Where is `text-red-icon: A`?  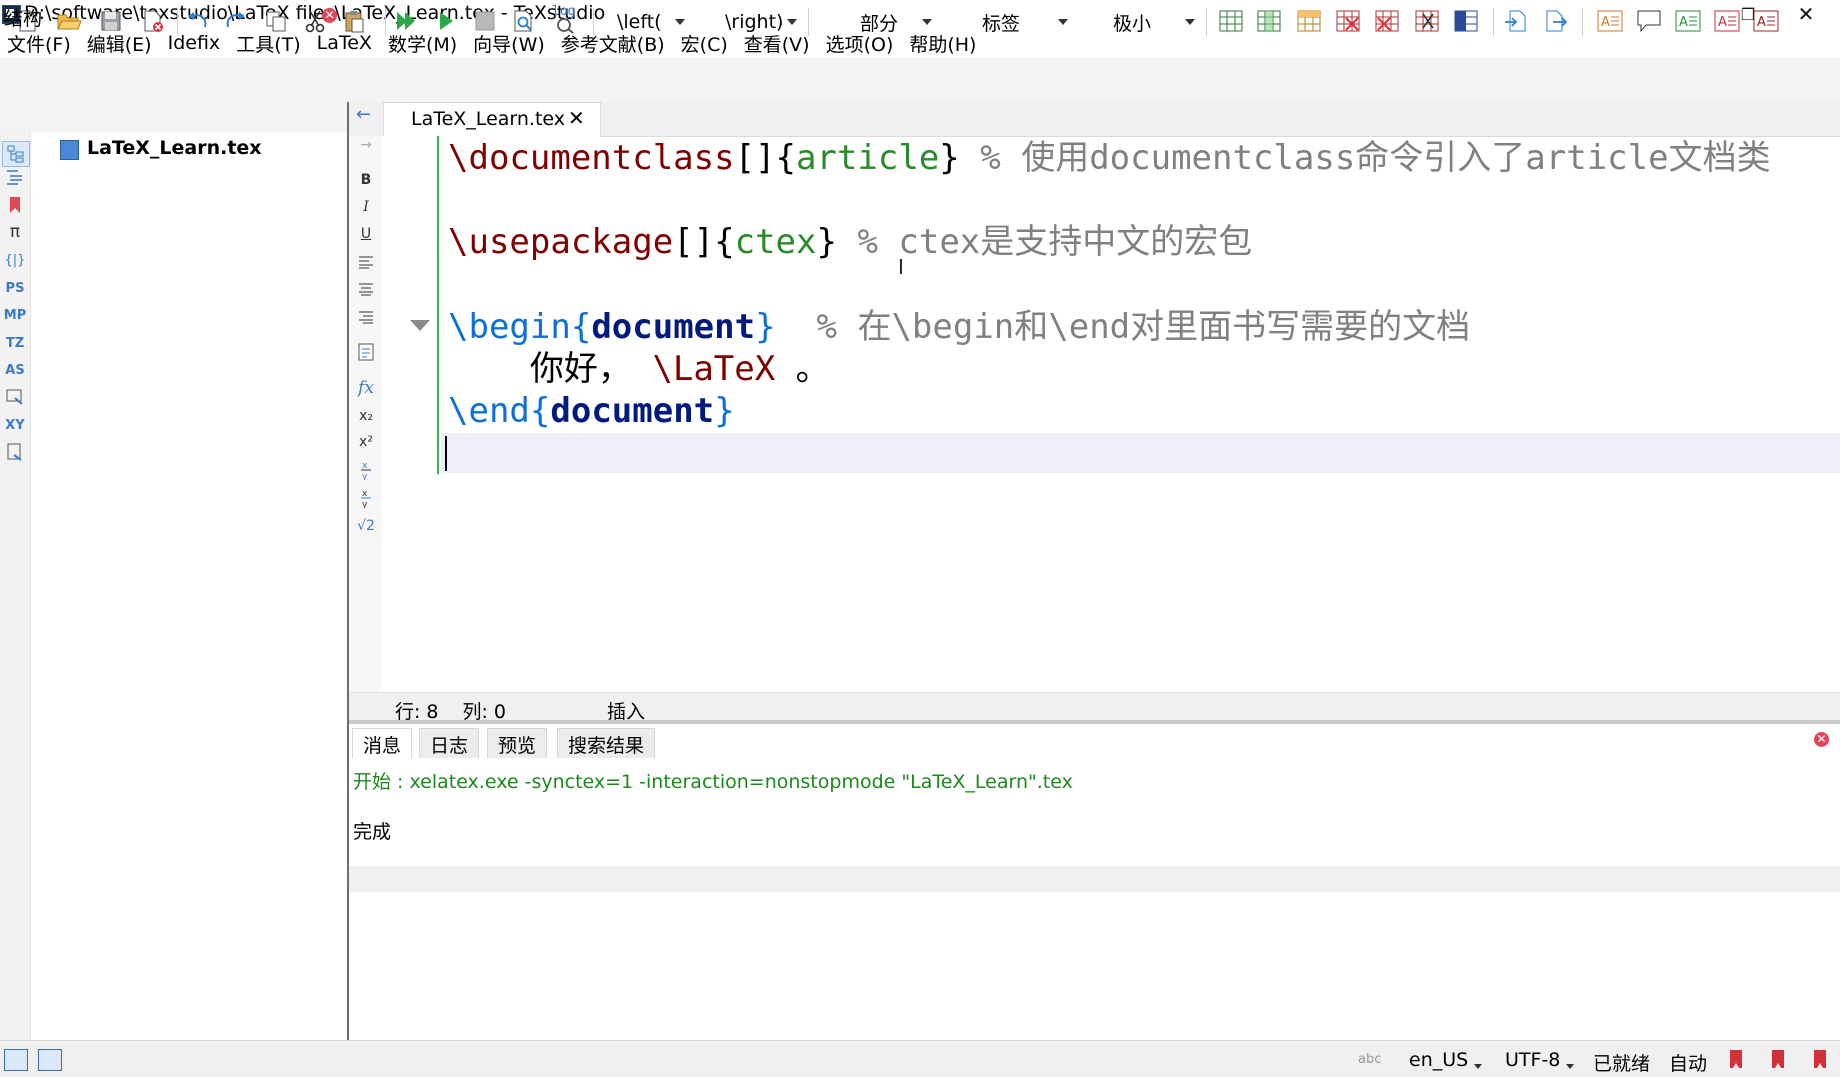
text-red-icon: A is located at coordinates (1727, 21).